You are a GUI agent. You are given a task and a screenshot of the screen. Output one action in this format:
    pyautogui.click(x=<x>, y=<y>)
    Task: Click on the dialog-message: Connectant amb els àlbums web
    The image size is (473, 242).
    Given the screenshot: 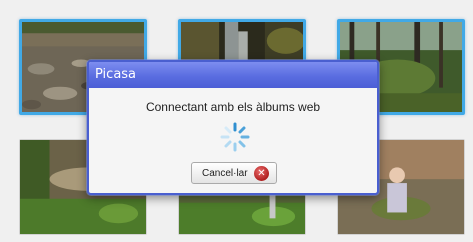 What is the action you would take?
    pyautogui.click(x=233, y=107)
    